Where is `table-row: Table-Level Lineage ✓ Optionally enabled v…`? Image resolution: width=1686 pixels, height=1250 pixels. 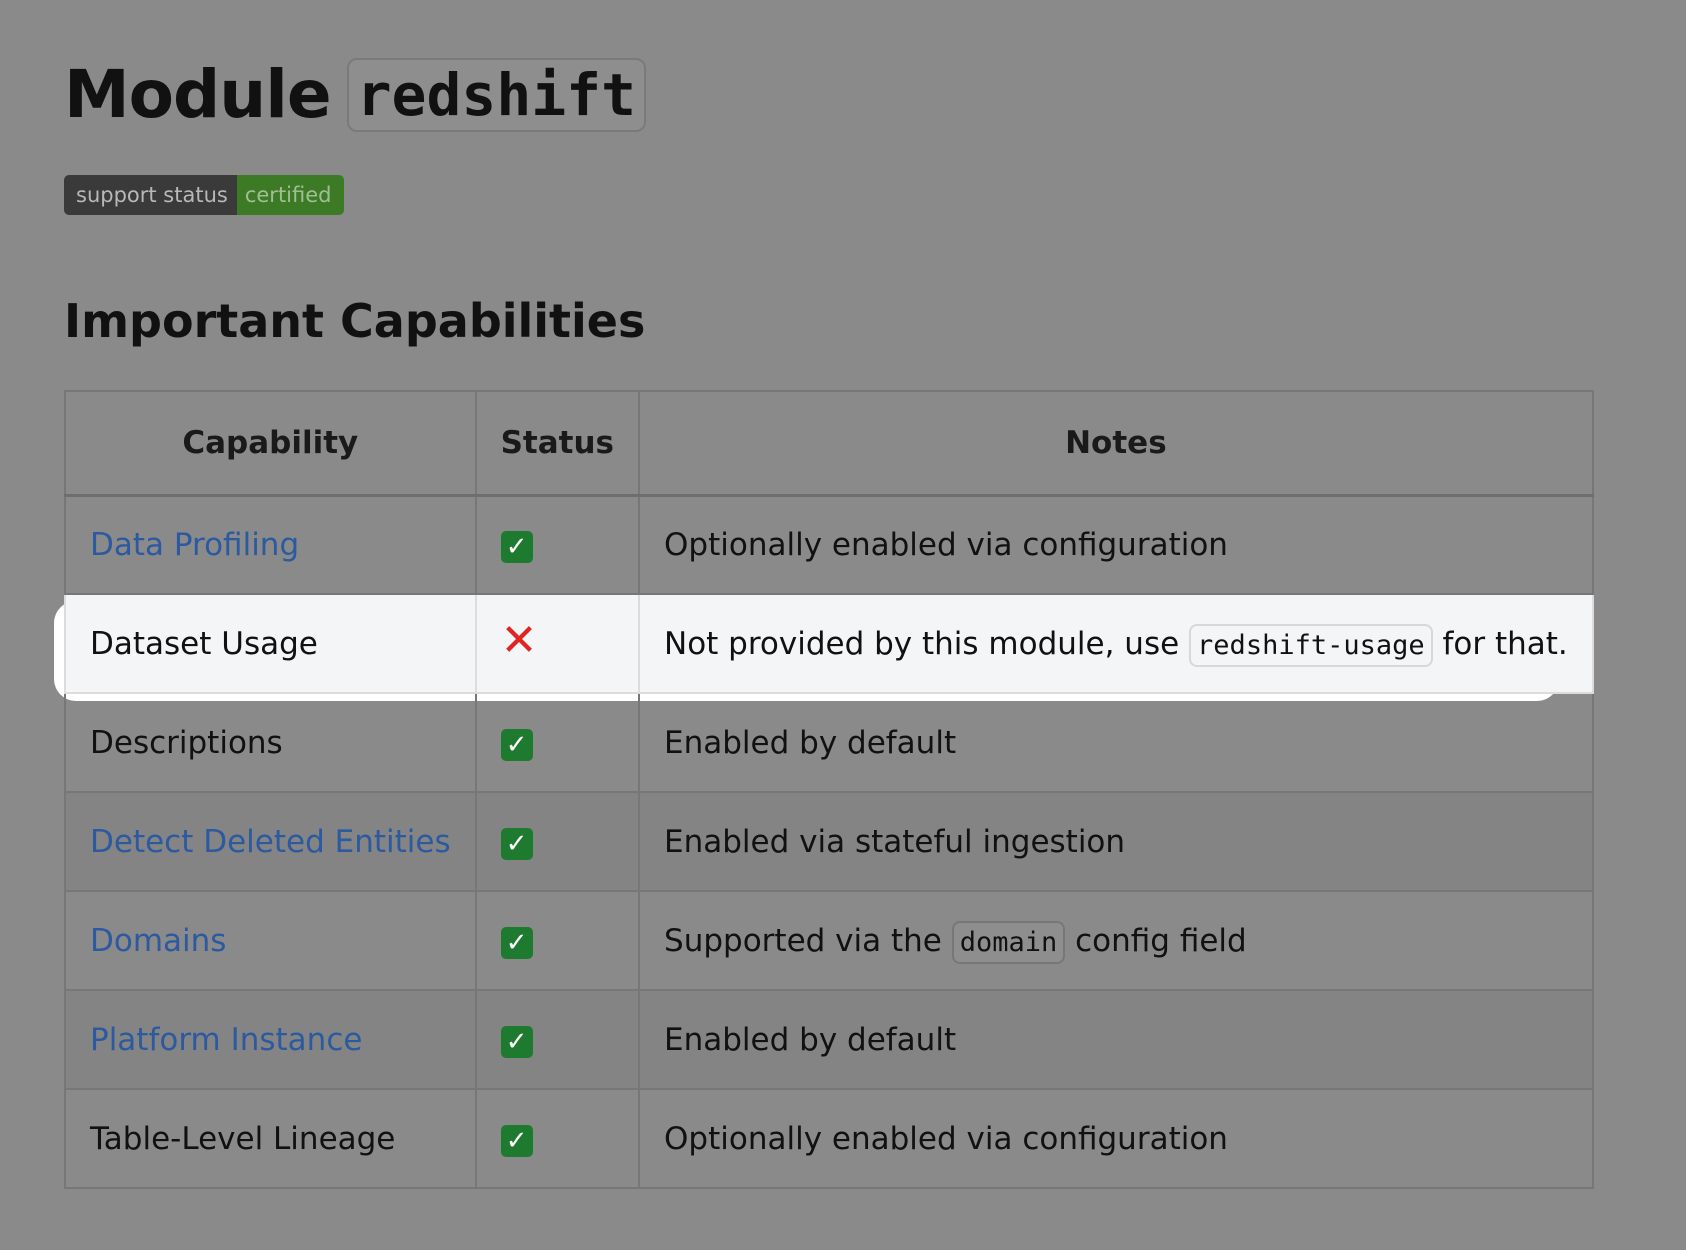
table-row: Table-Level Lineage ✓ Optionally enabled v… is located at coordinates (829, 1138).